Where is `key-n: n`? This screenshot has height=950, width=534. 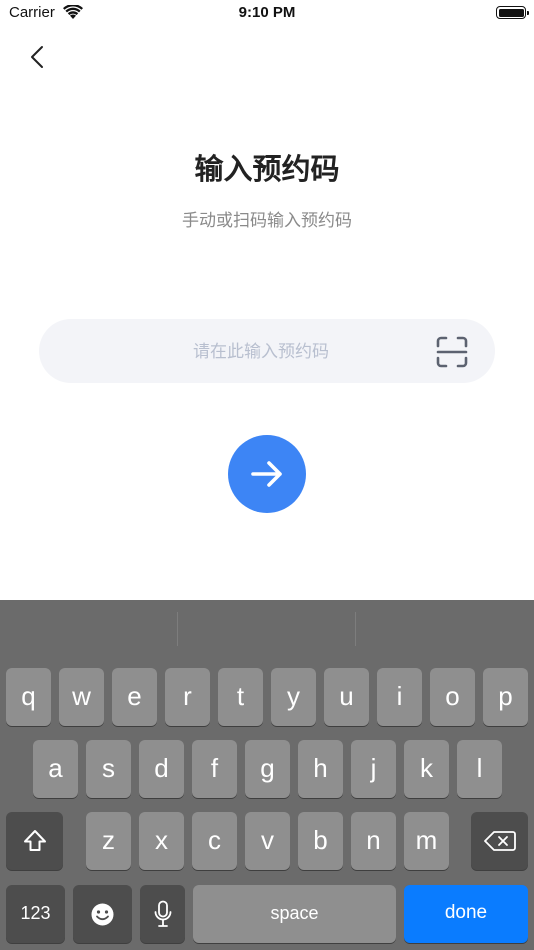
key-n: n is located at coordinates (373, 841).